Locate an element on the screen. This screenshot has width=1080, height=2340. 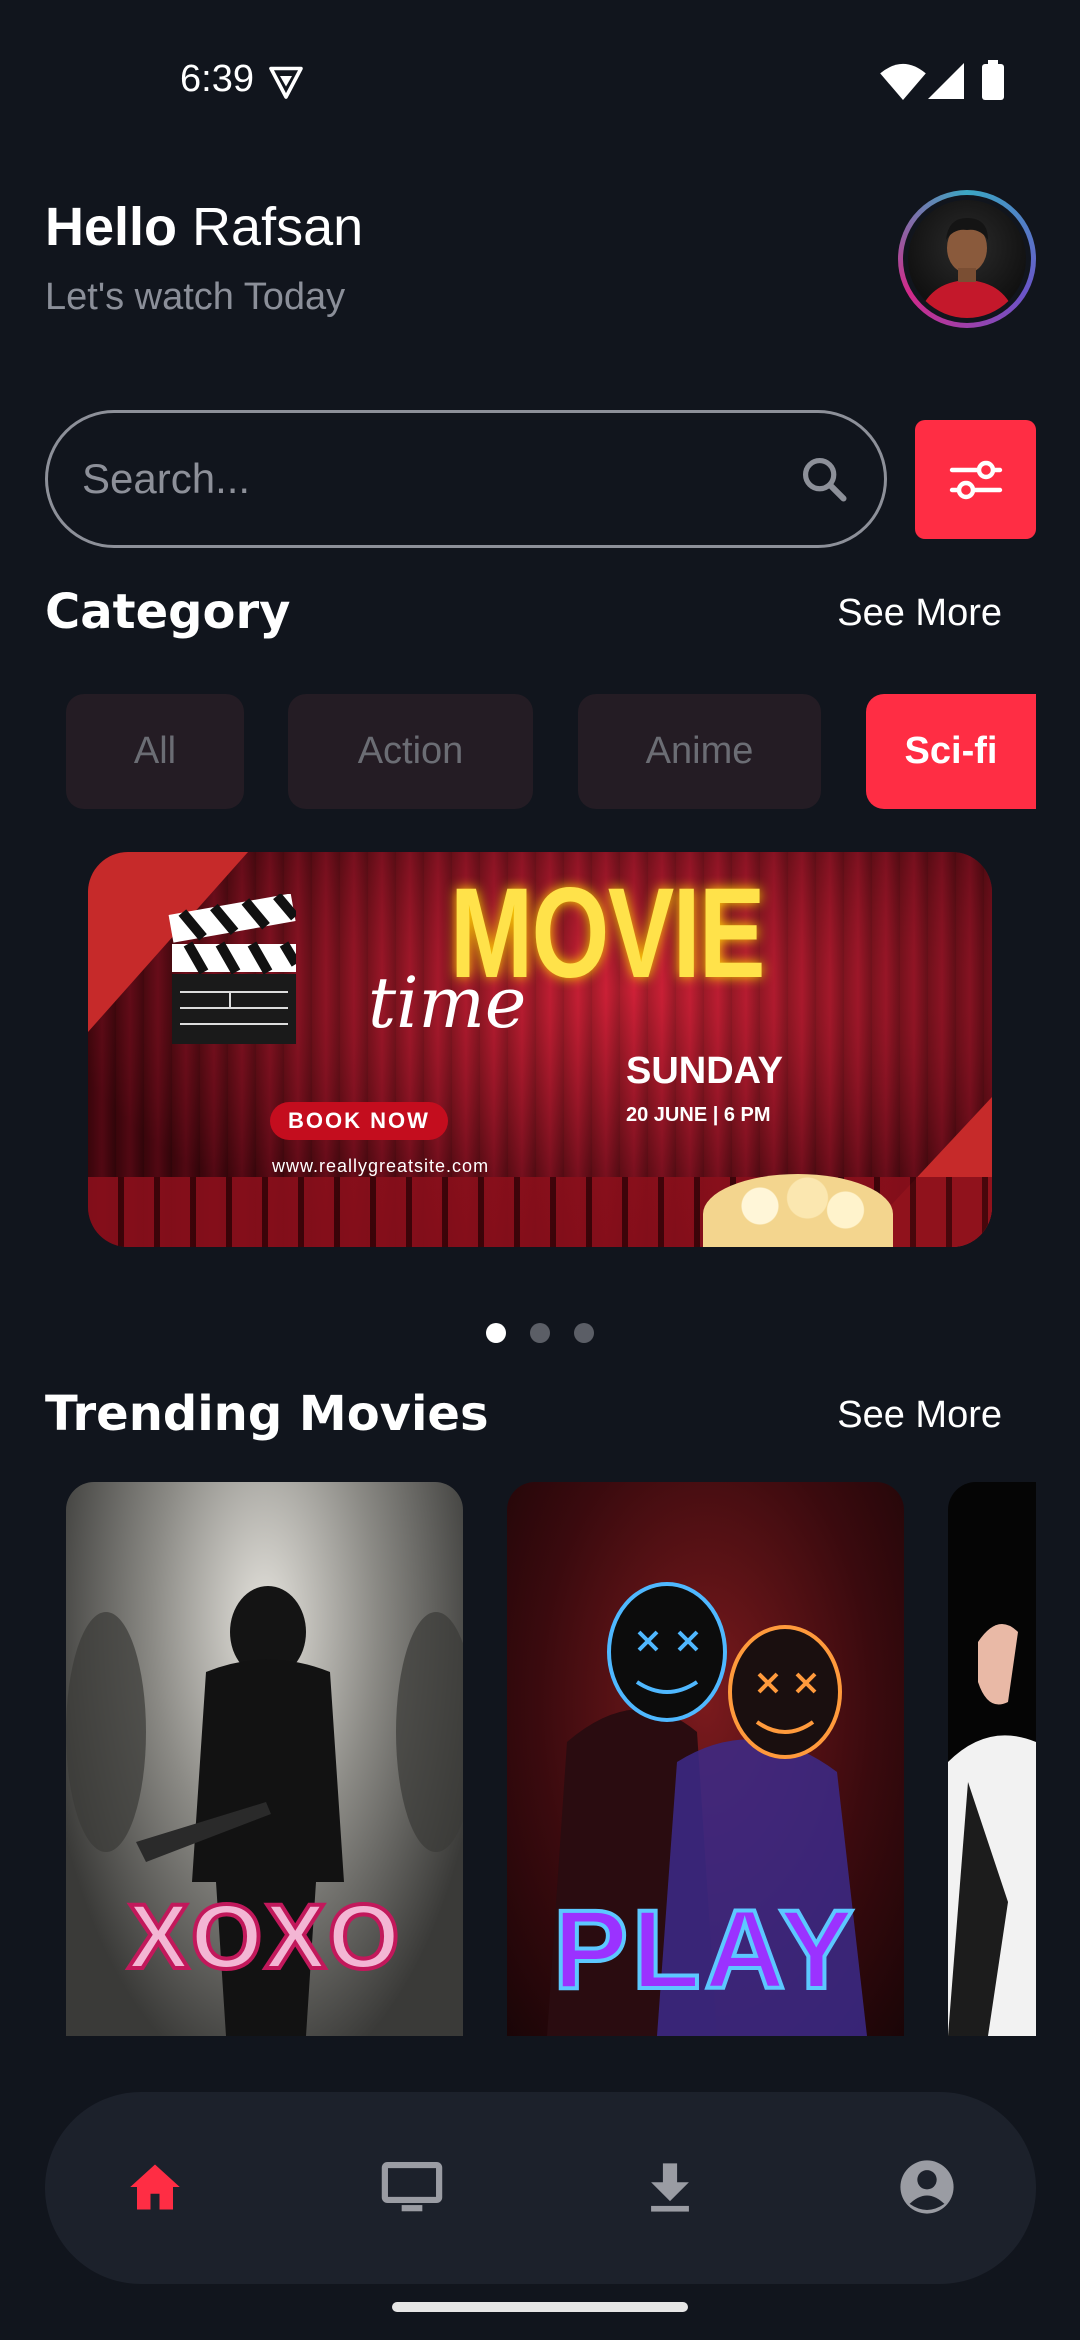
chip-sci-fi: Sci-fi is located at coordinates (951, 751).